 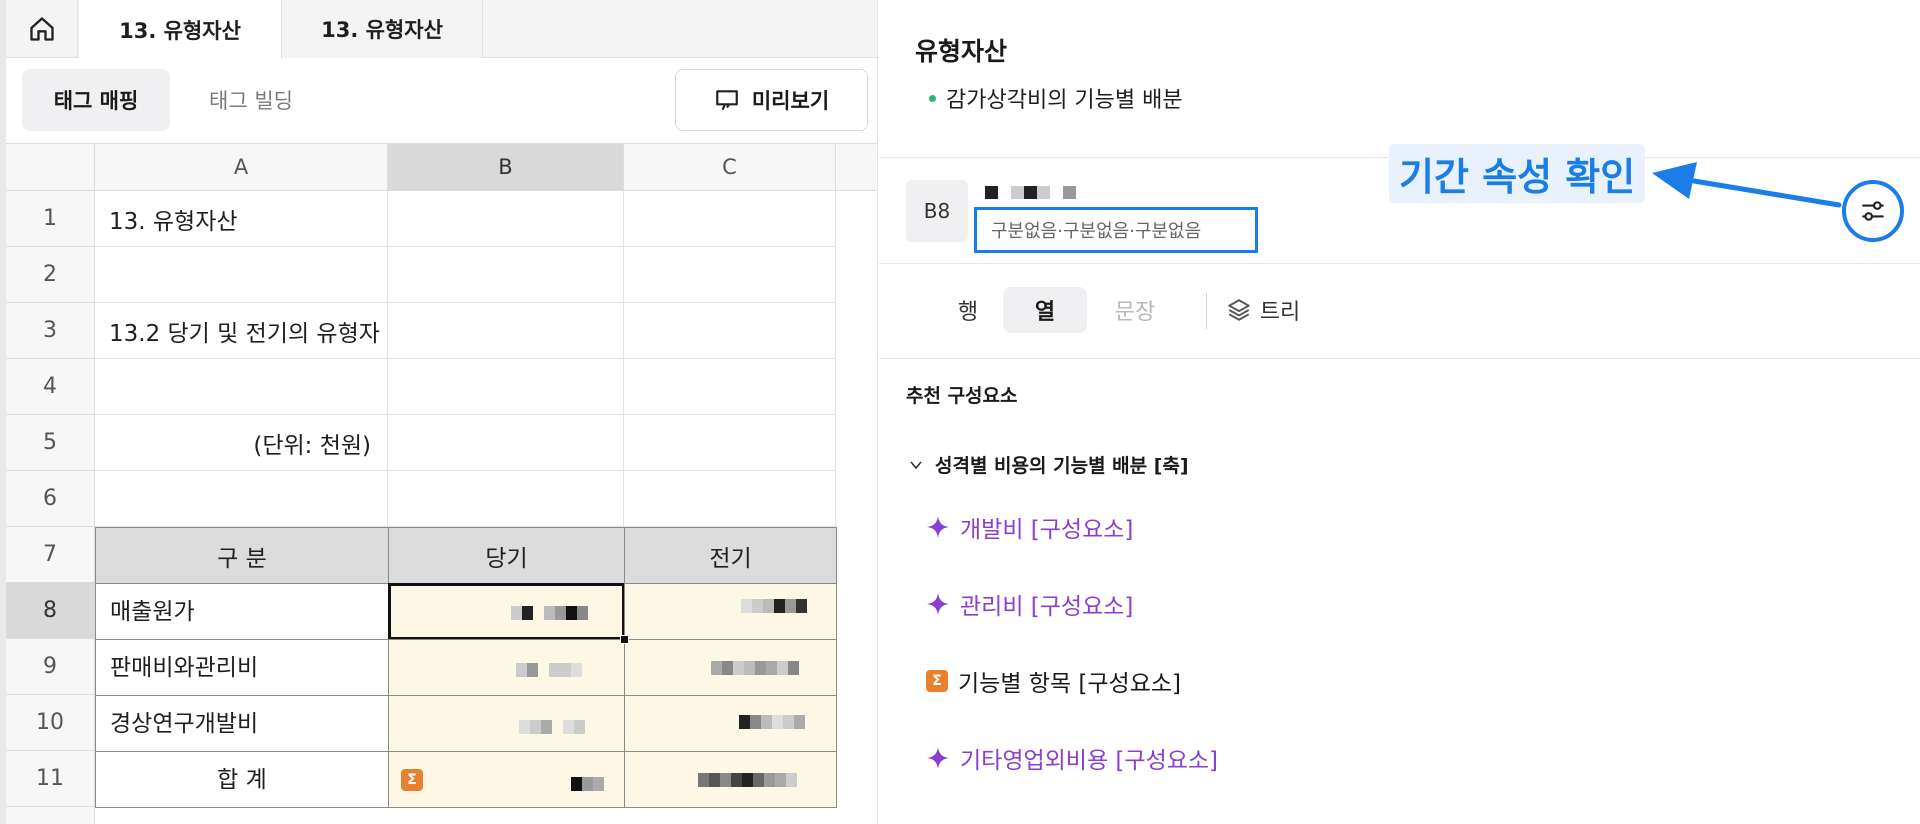 I want to click on cell-c7: 전기, so click(x=730, y=555).